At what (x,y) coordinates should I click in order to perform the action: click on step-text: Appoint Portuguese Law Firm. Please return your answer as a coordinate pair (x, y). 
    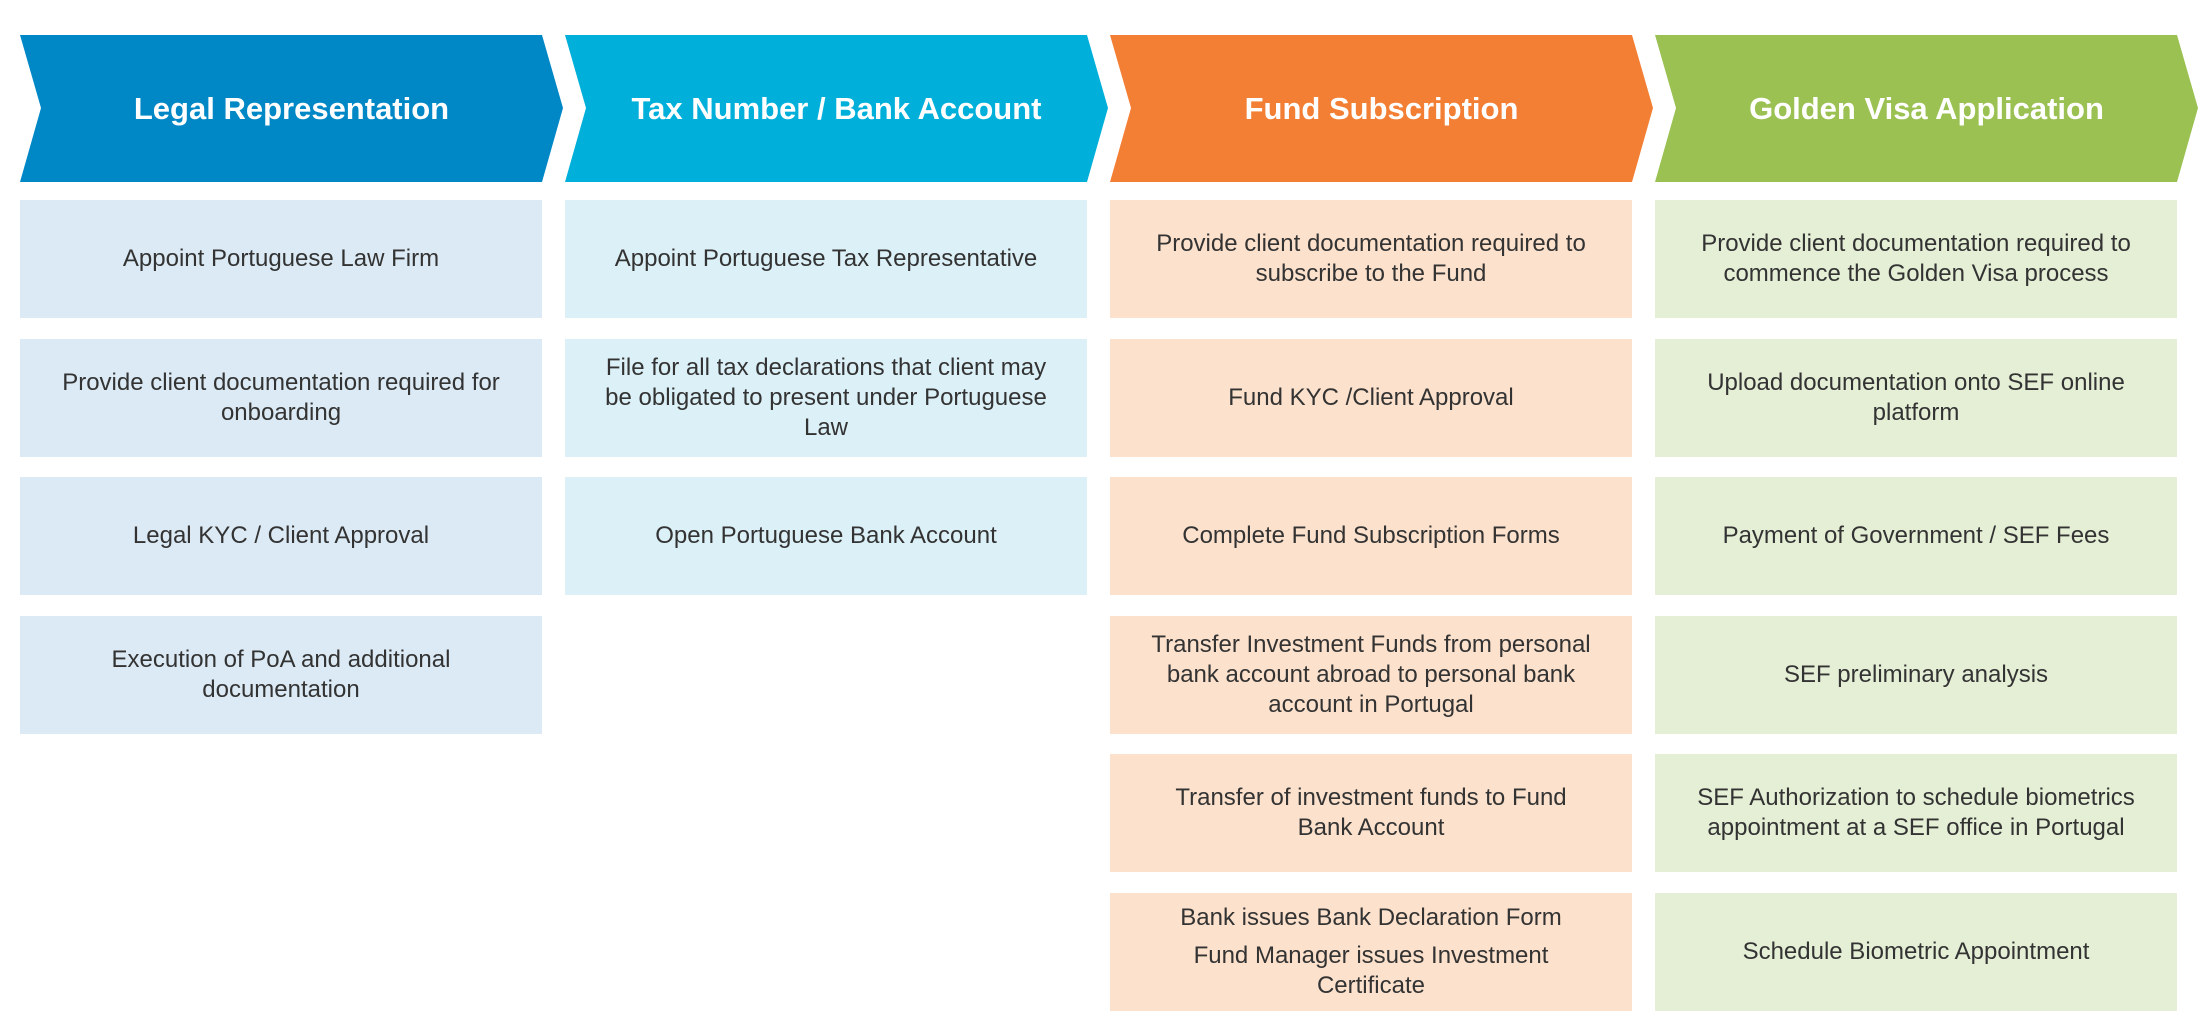
    Looking at the image, I should click on (281, 258).